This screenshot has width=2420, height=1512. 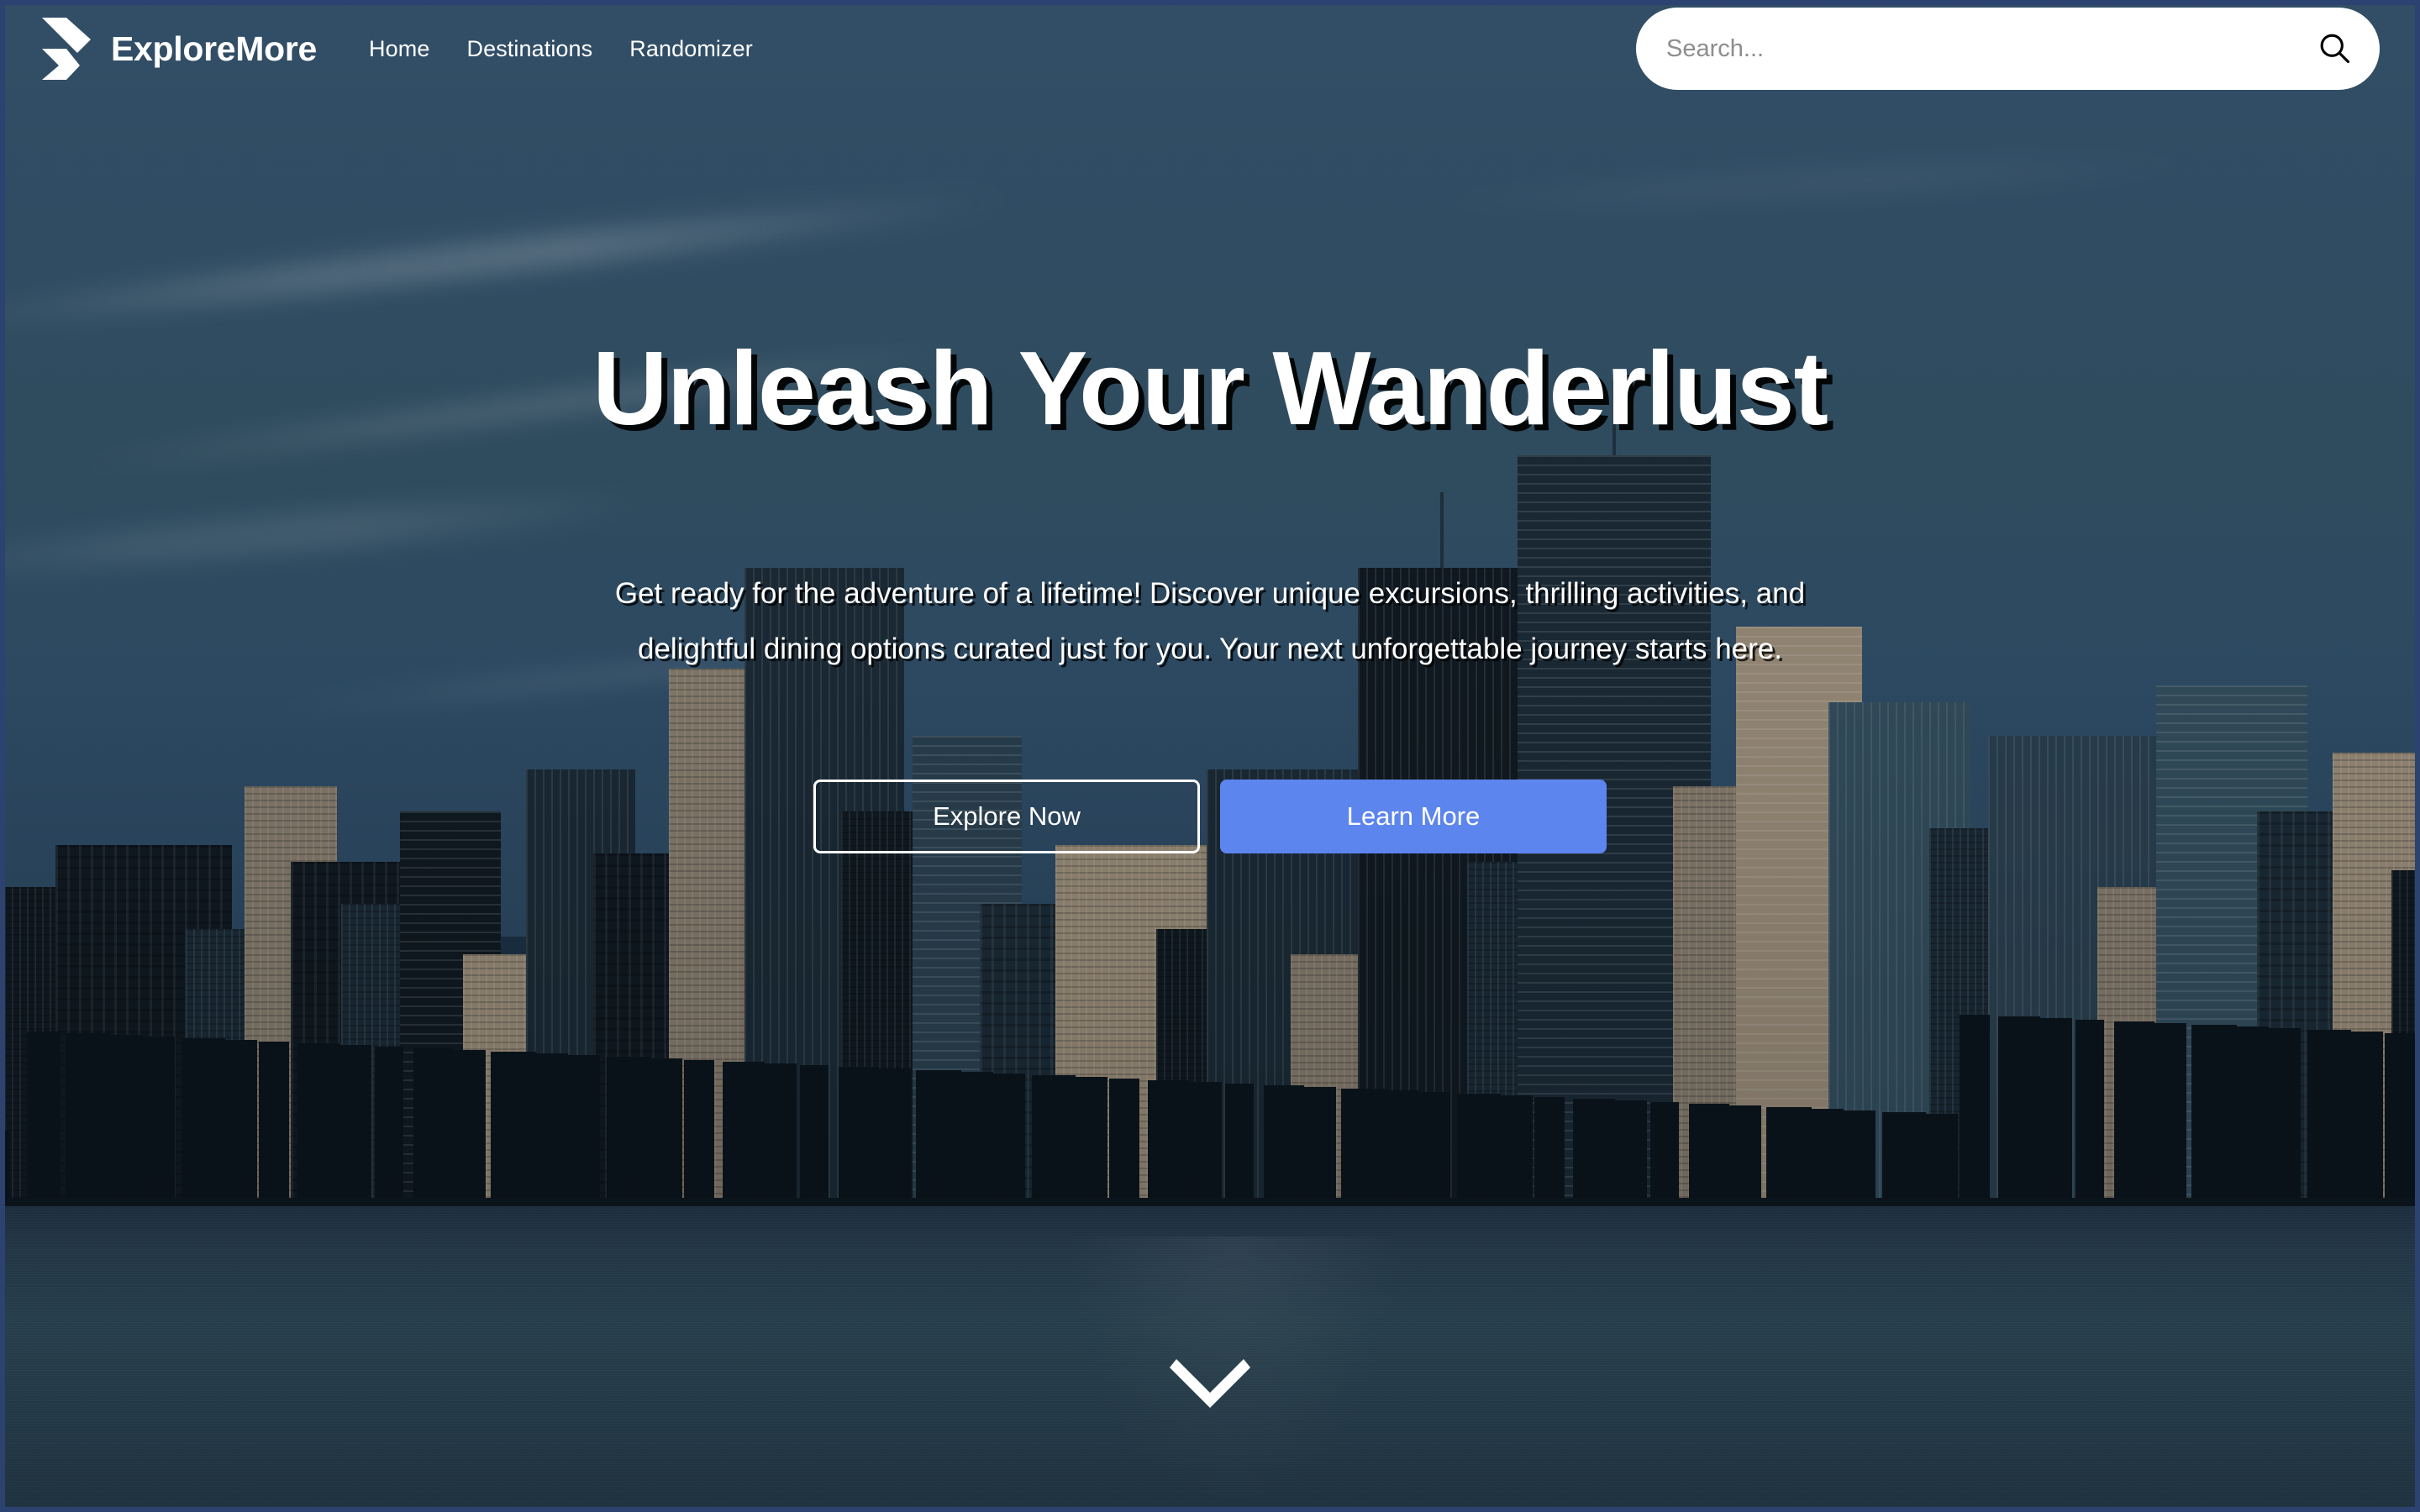 I want to click on chevron-down-icon, so click(x=1210, y=1384).